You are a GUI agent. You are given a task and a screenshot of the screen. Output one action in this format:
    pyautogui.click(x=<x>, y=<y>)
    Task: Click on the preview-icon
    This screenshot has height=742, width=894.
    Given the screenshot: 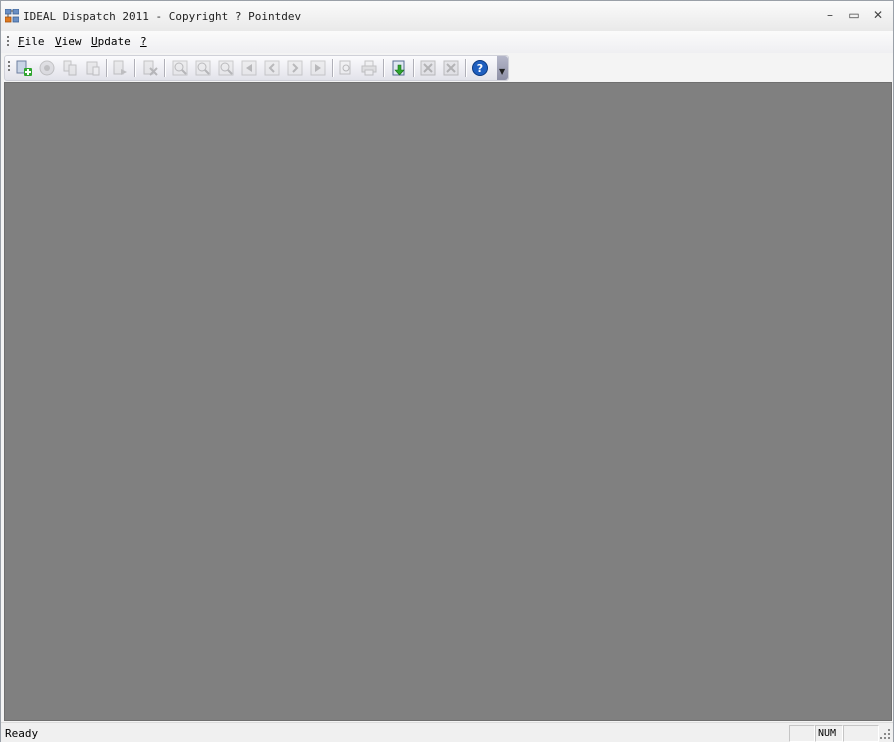 What is the action you would take?
    pyautogui.click(x=346, y=68)
    